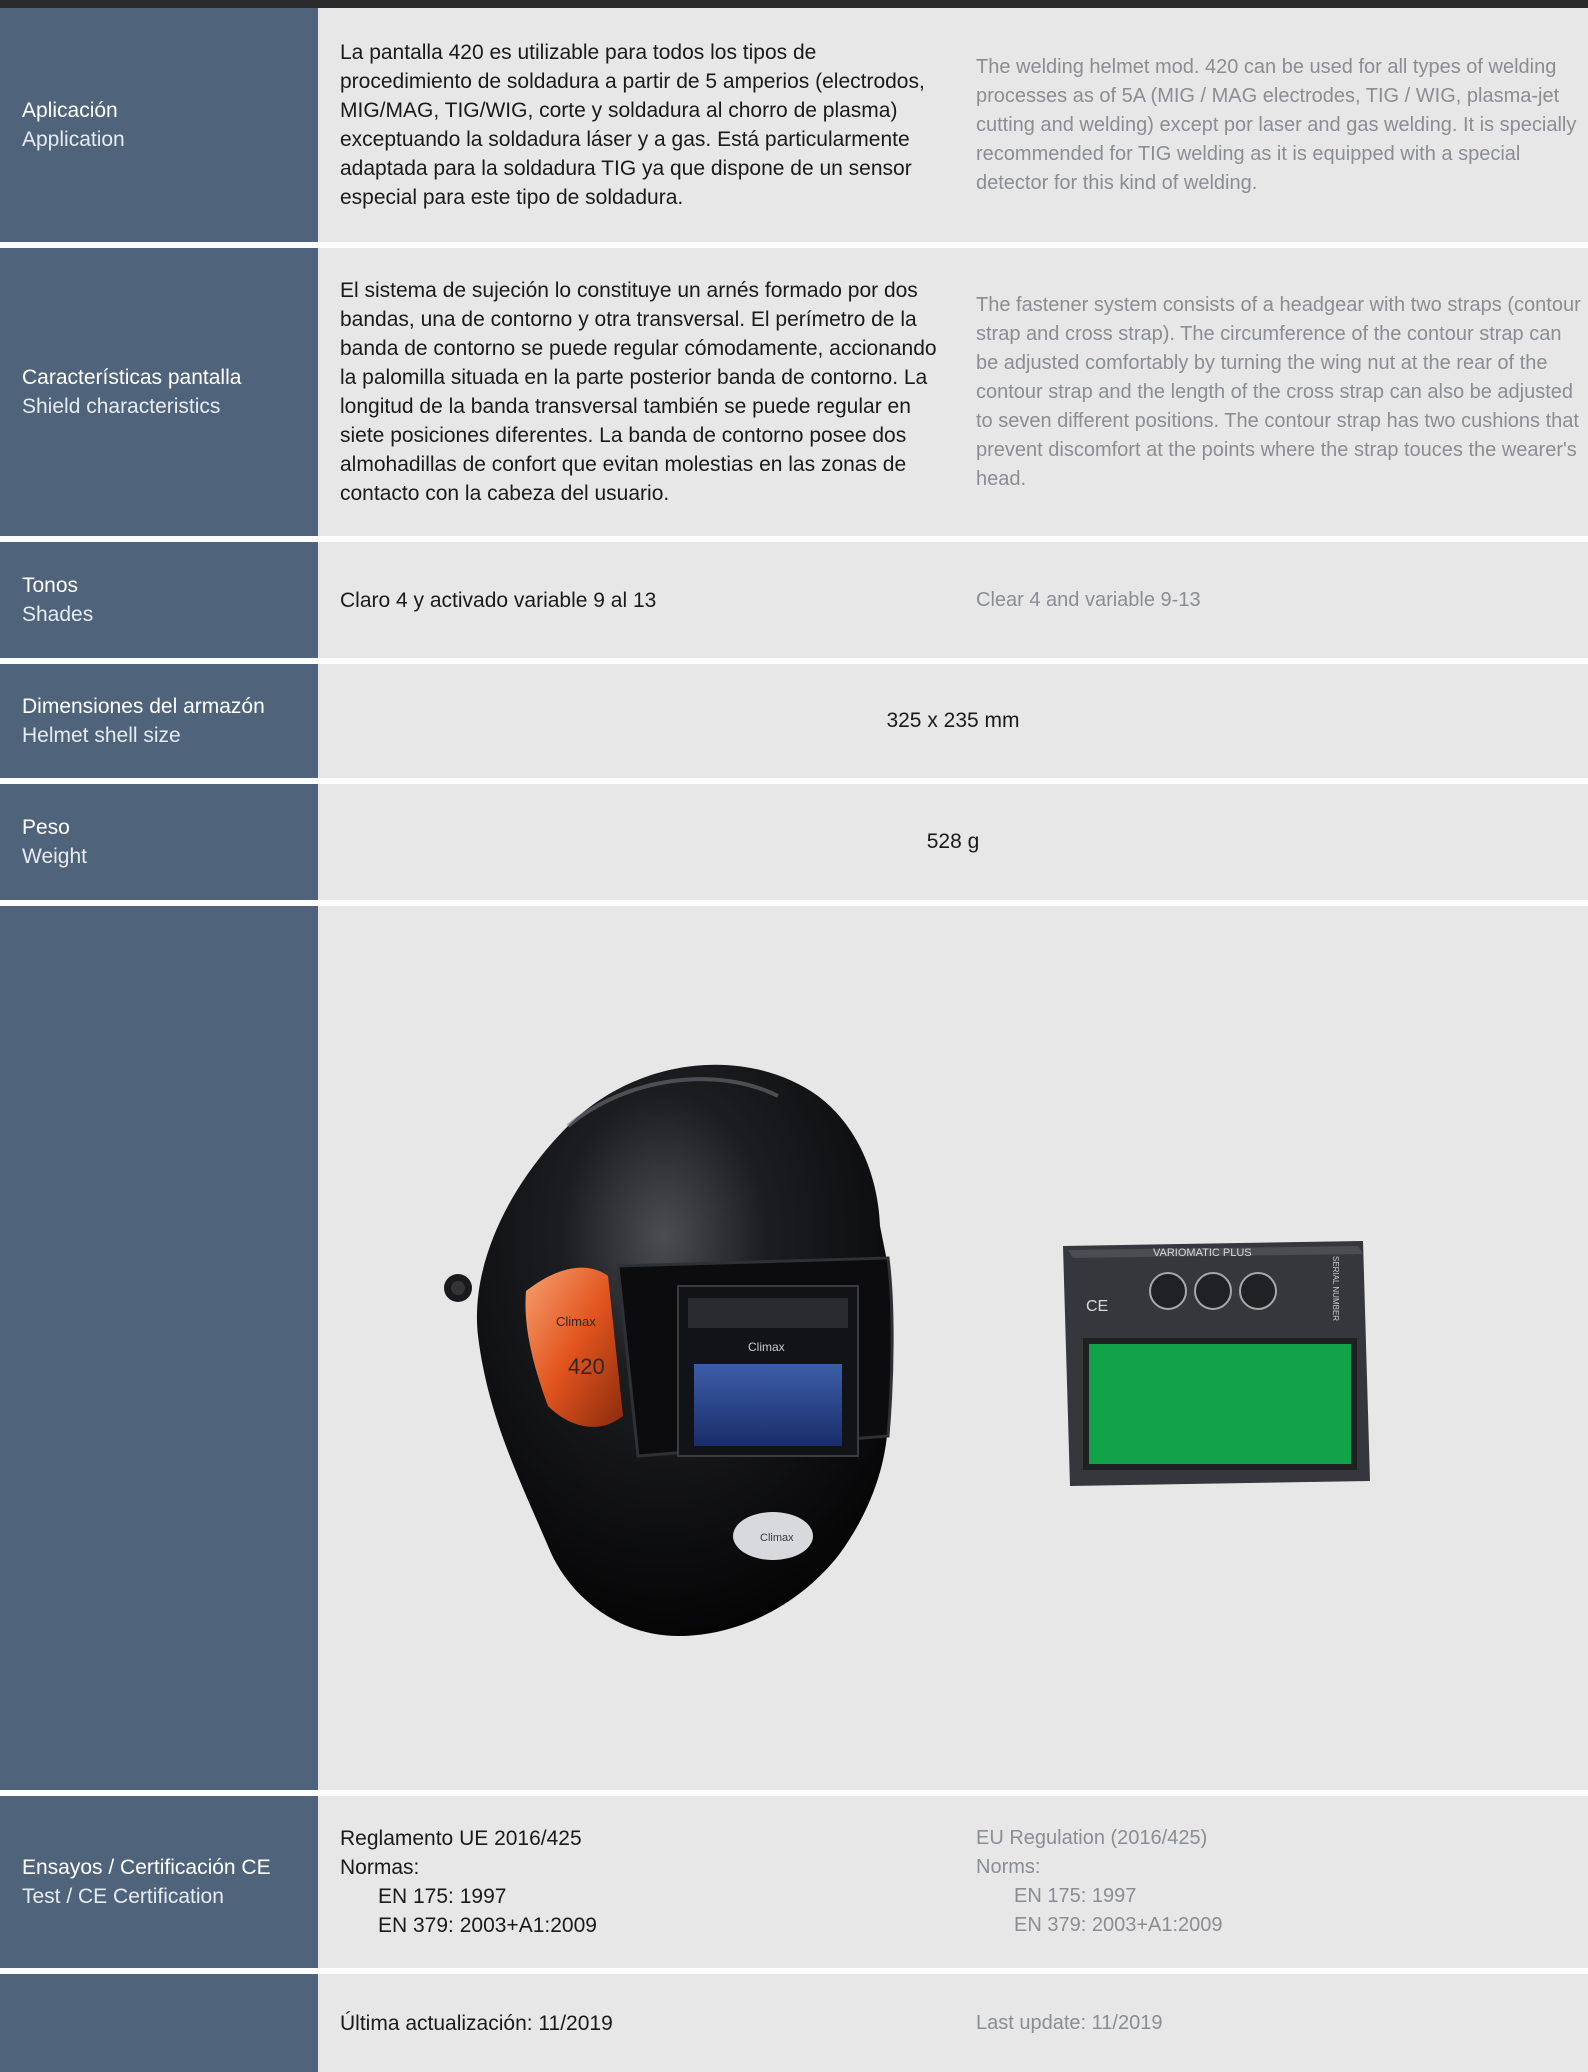 Image resolution: width=1588 pixels, height=2072 pixels. Describe the element at coordinates (146, 1867) in the screenshot. I see `label-es: Ensayos / Certificación CE` at that location.